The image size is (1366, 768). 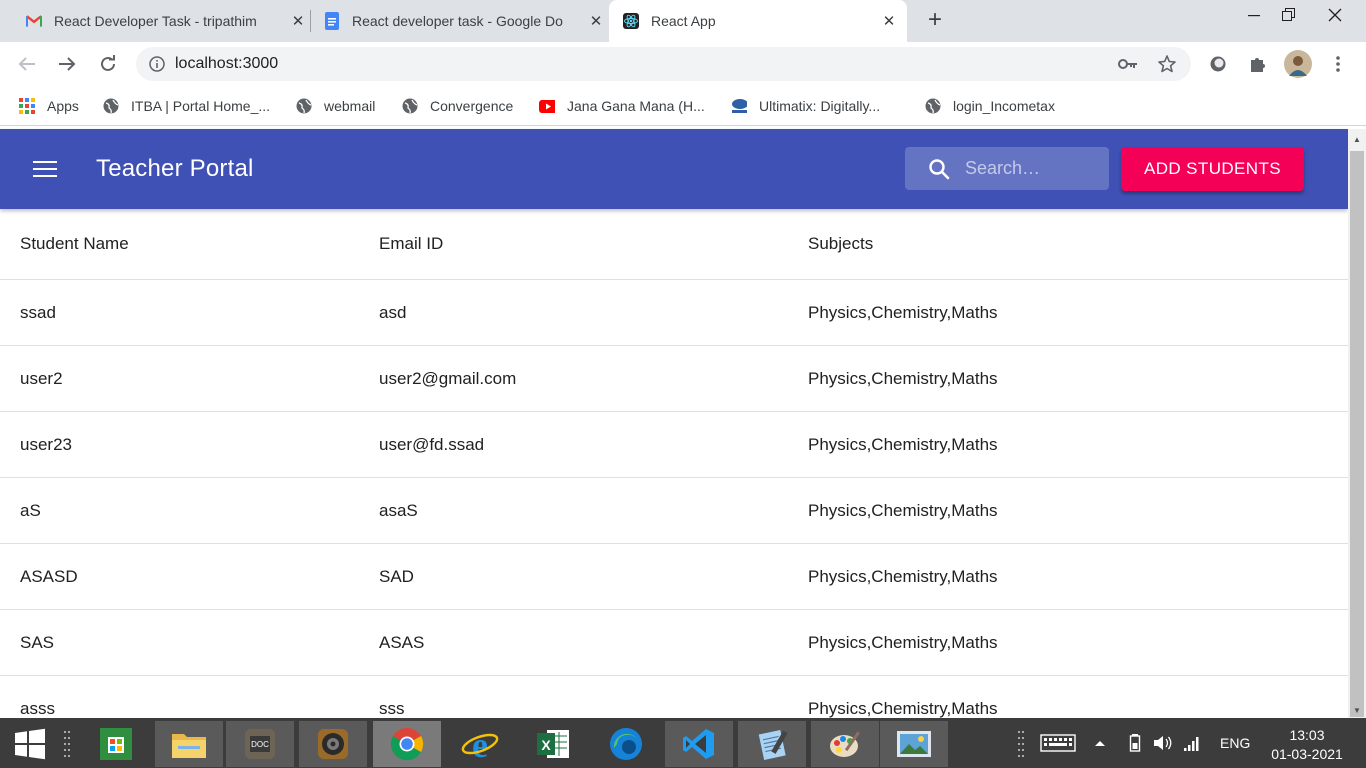 What do you see at coordinates (350, 106) in the screenshot?
I see `bookmark-label: webmail` at bounding box center [350, 106].